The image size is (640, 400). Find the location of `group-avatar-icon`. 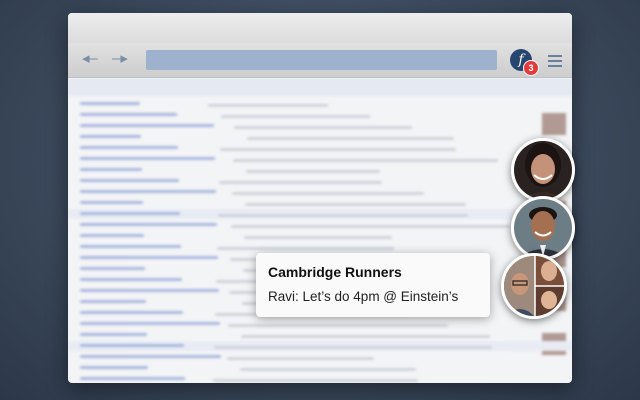

group-avatar-icon is located at coordinates (534, 286).